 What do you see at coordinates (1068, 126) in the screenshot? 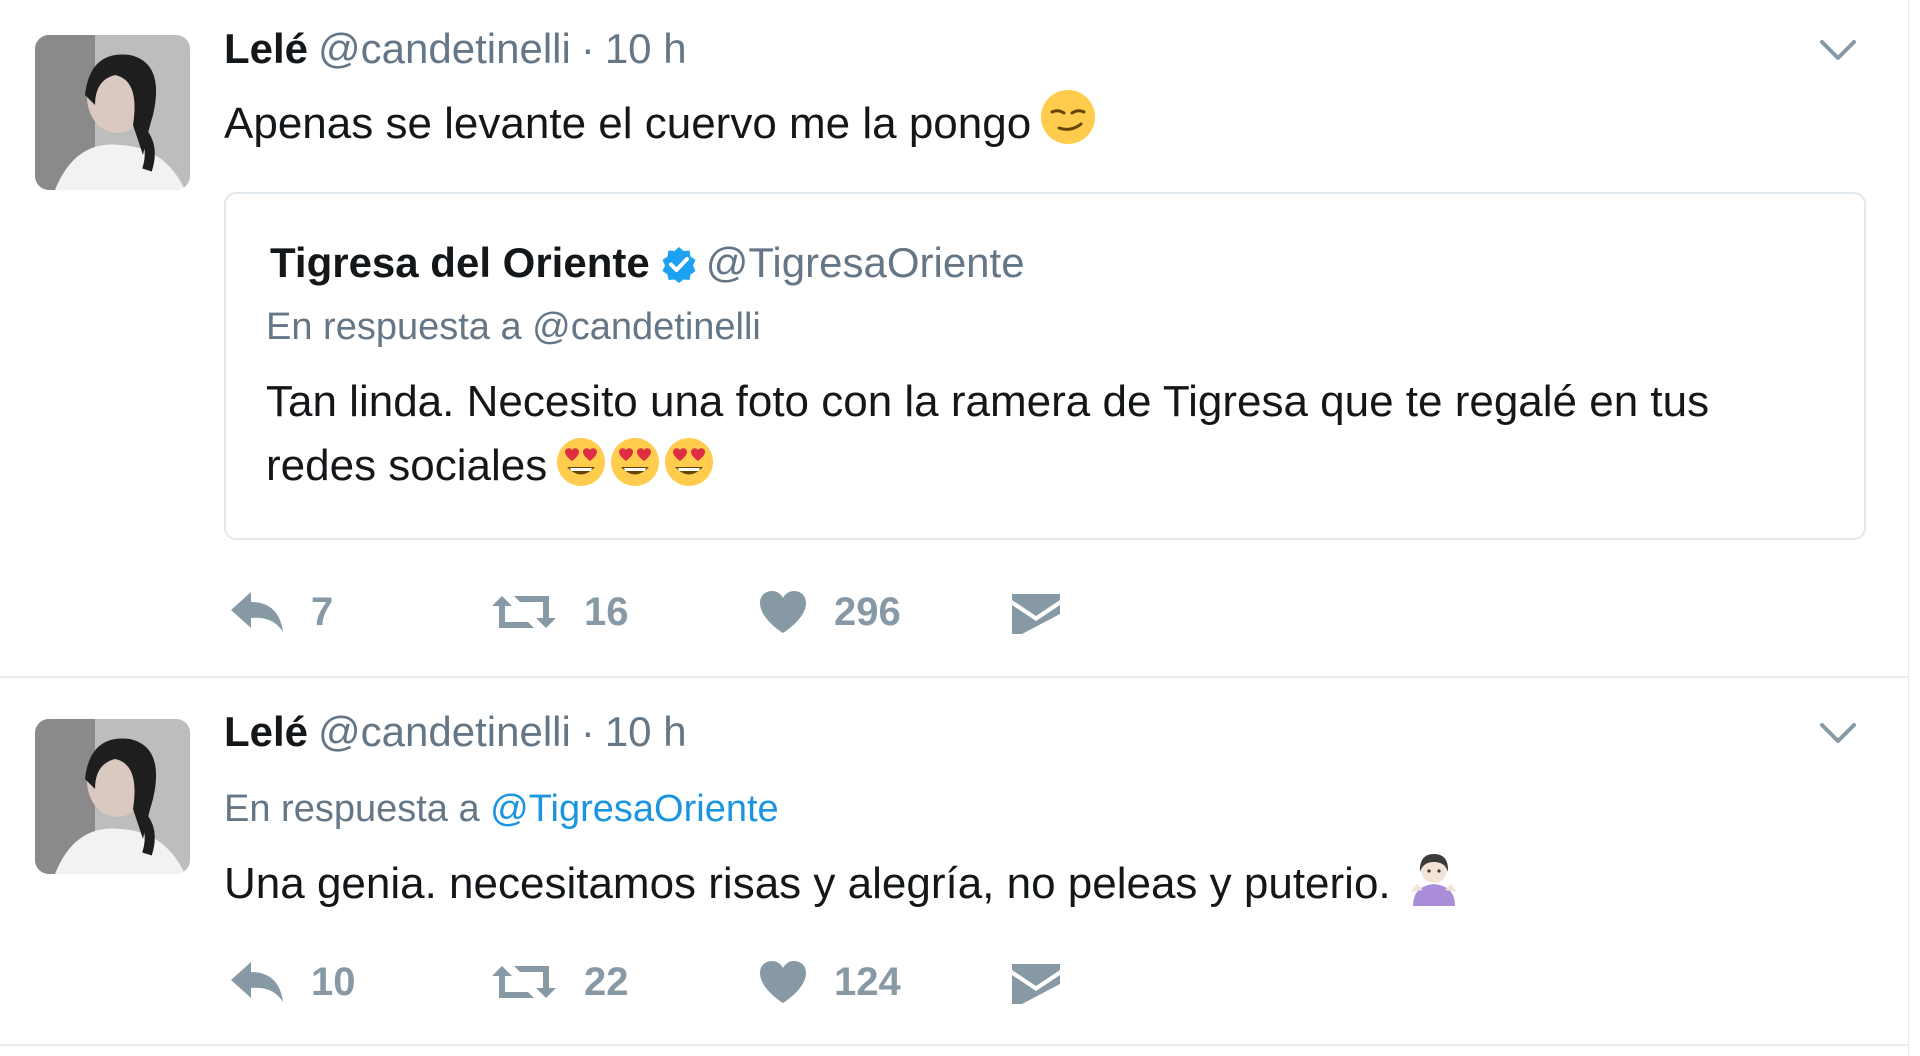
I see `smirking-face-emoji` at bounding box center [1068, 126].